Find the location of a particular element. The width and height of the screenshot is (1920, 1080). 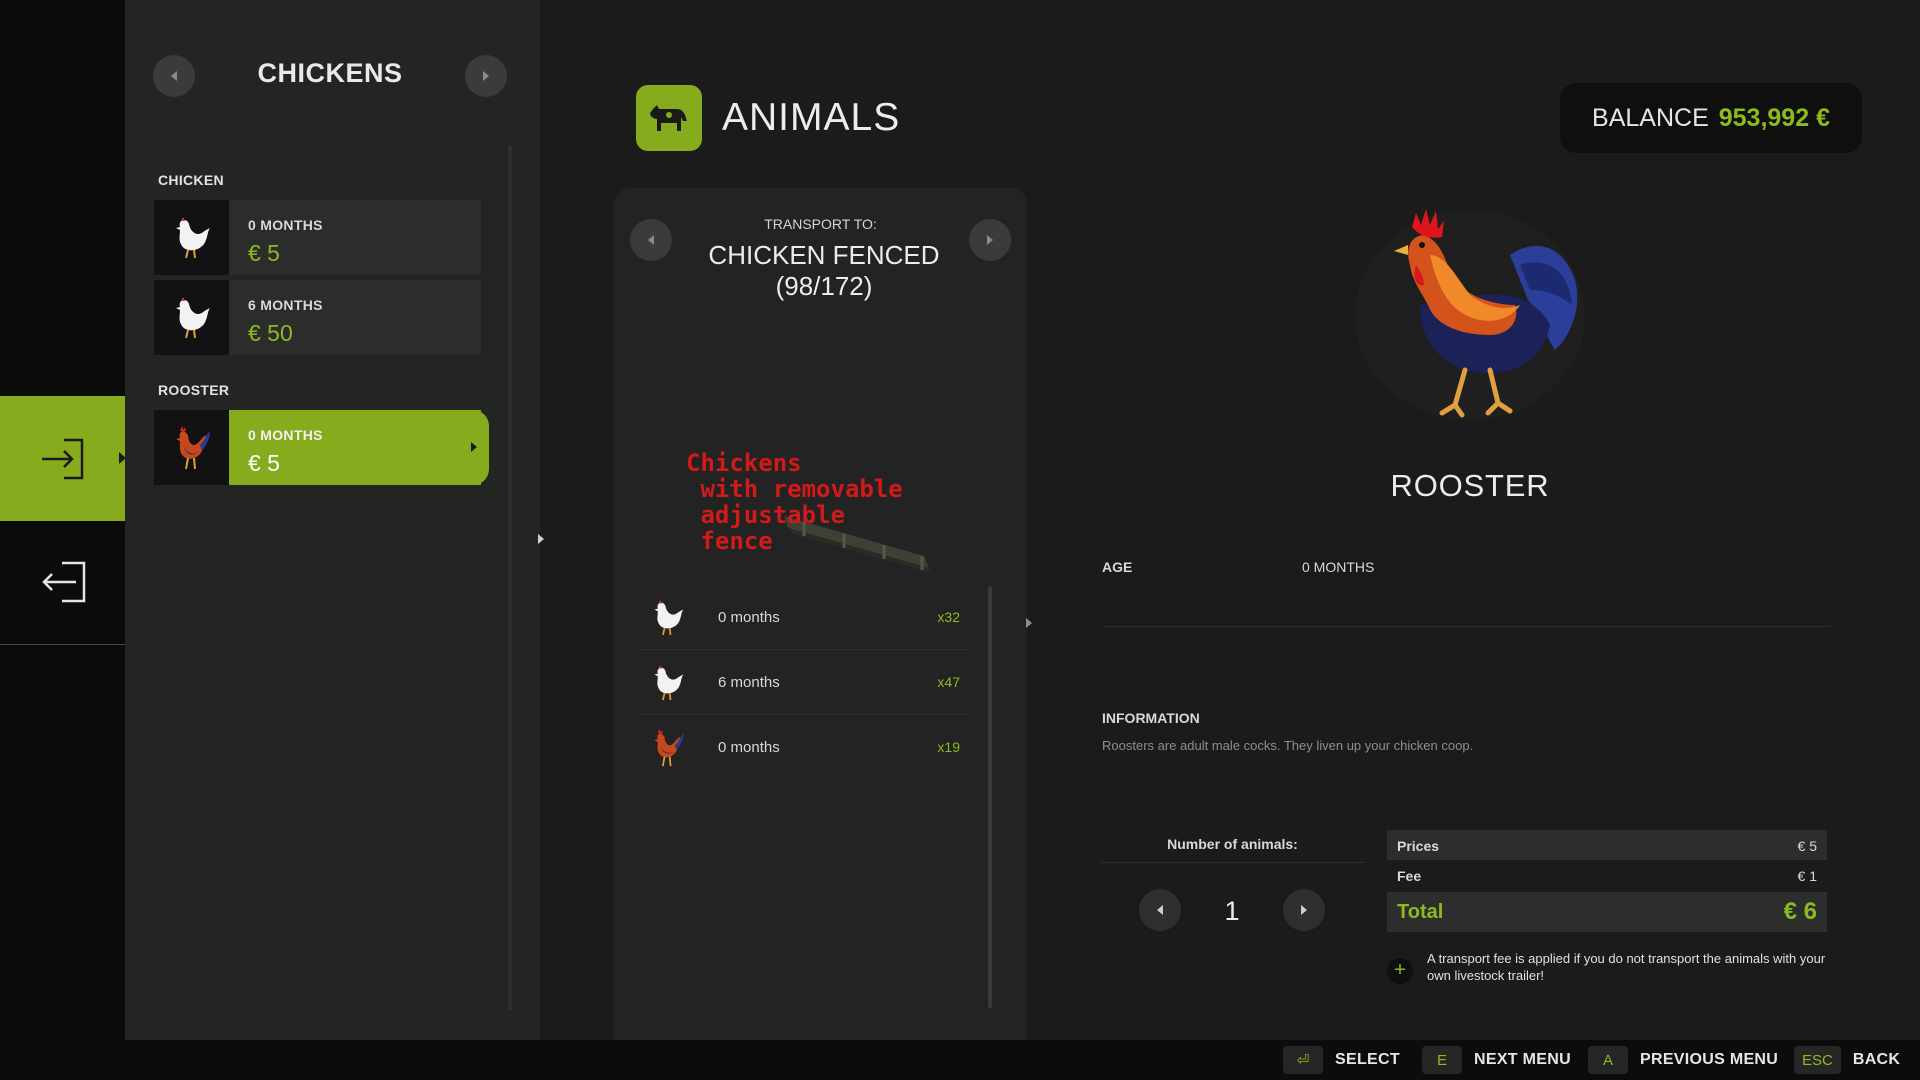

animal-item-rooster-0: 0 MONTHS € 5 is located at coordinates (321, 447).